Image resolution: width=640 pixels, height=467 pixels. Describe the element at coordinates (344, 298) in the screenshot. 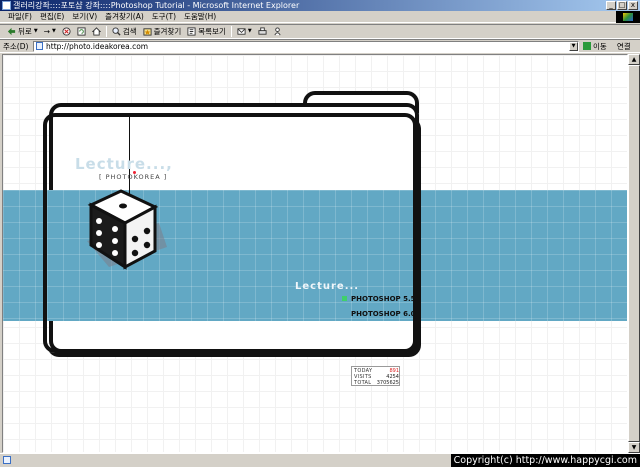

I see `menu-marker-icon` at that location.